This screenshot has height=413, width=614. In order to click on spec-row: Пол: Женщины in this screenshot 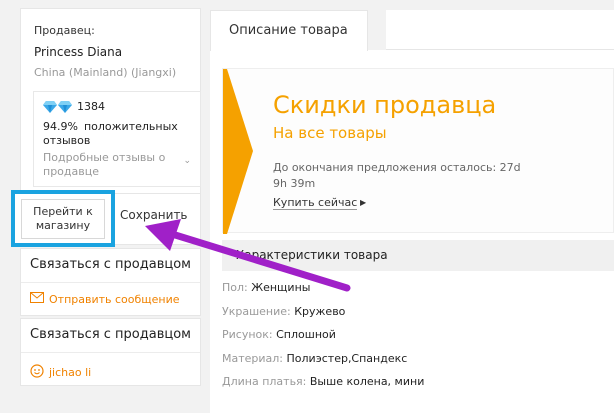, I will do `click(323, 293)`.